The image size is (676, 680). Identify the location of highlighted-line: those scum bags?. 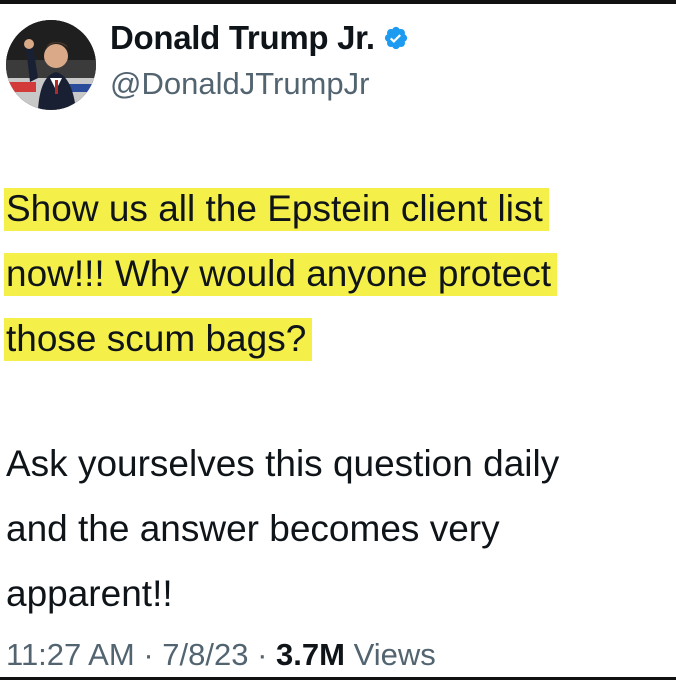
(158, 339).